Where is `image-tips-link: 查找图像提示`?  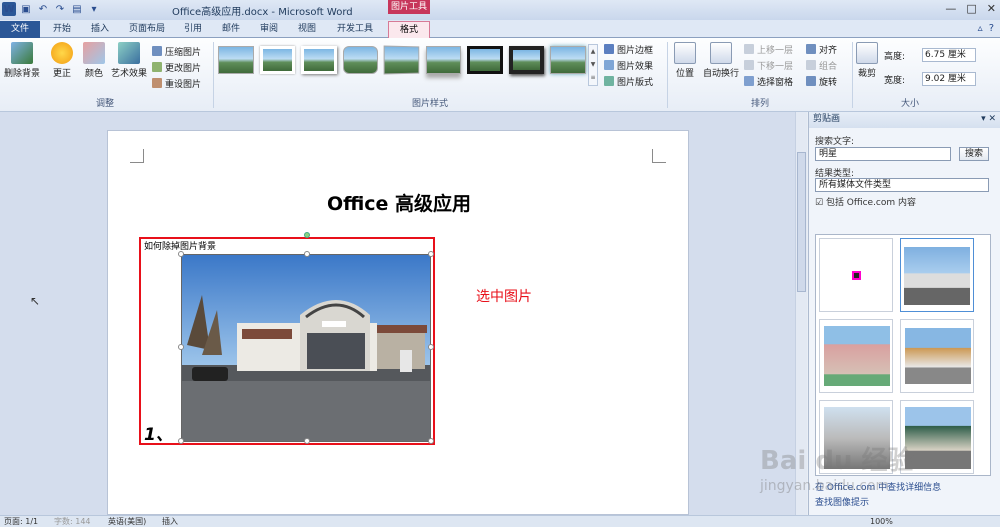 image-tips-link: 查找图像提示 is located at coordinates (842, 501).